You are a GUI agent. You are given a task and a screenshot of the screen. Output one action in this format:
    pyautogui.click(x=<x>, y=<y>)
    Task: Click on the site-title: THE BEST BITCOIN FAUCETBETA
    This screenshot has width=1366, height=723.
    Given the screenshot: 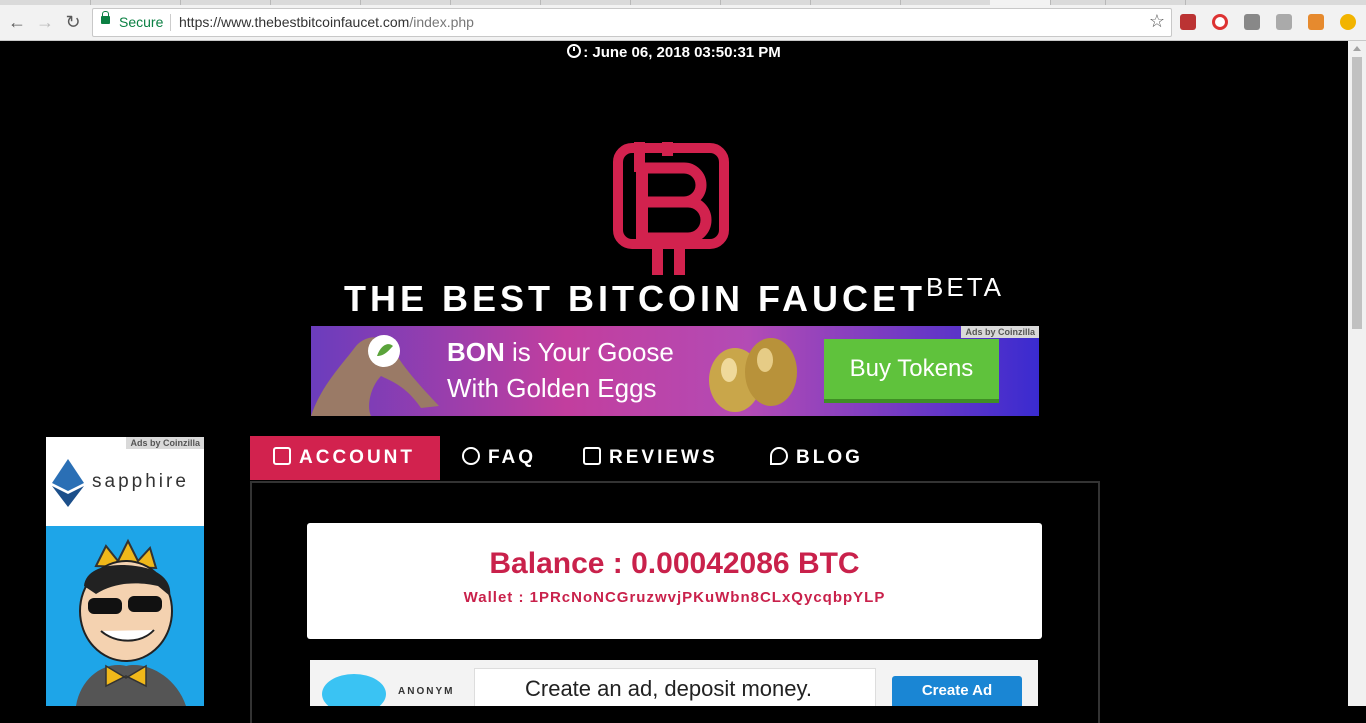 What is the action you would take?
    pyautogui.click(x=674, y=296)
    